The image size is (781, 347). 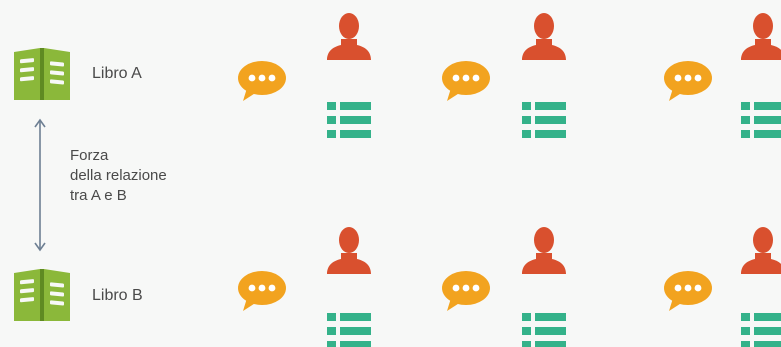 What do you see at coordinates (42, 295) in the screenshot?
I see `book-b-icon` at bounding box center [42, 295].